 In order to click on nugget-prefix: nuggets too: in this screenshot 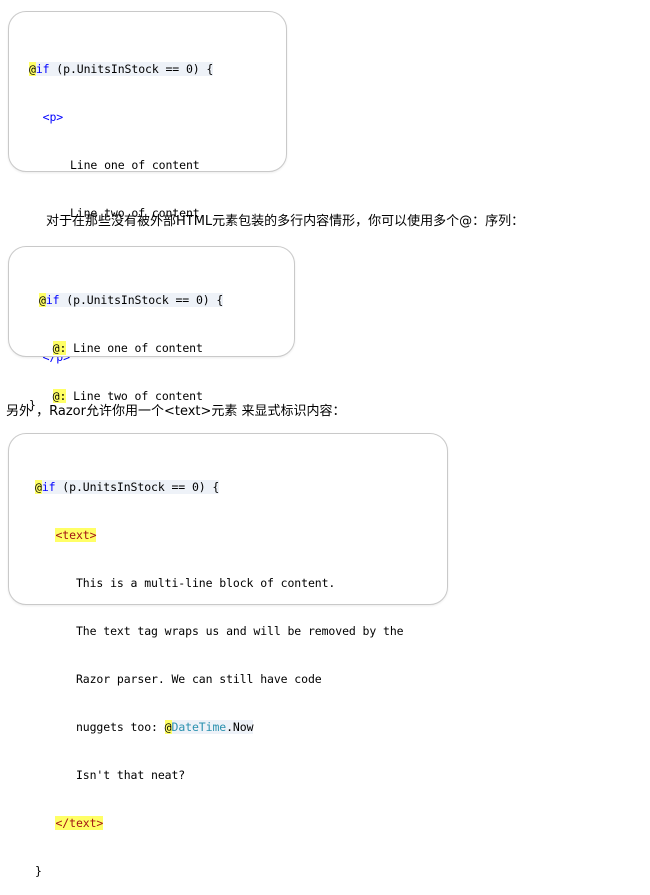, I will do `click(120, 727)`.